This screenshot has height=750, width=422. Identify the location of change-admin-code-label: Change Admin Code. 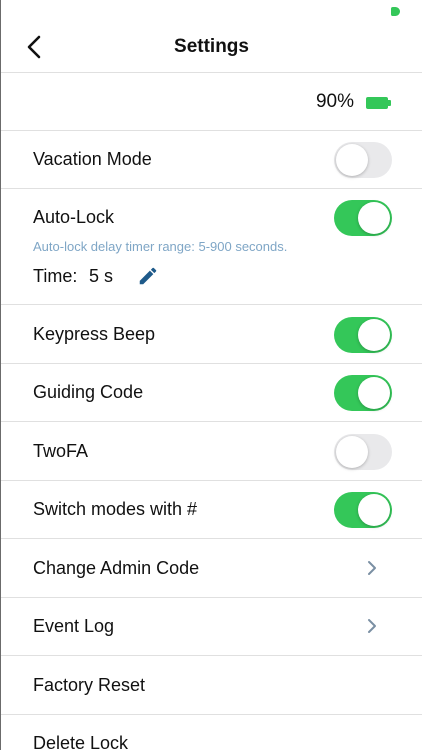
(116, 568).